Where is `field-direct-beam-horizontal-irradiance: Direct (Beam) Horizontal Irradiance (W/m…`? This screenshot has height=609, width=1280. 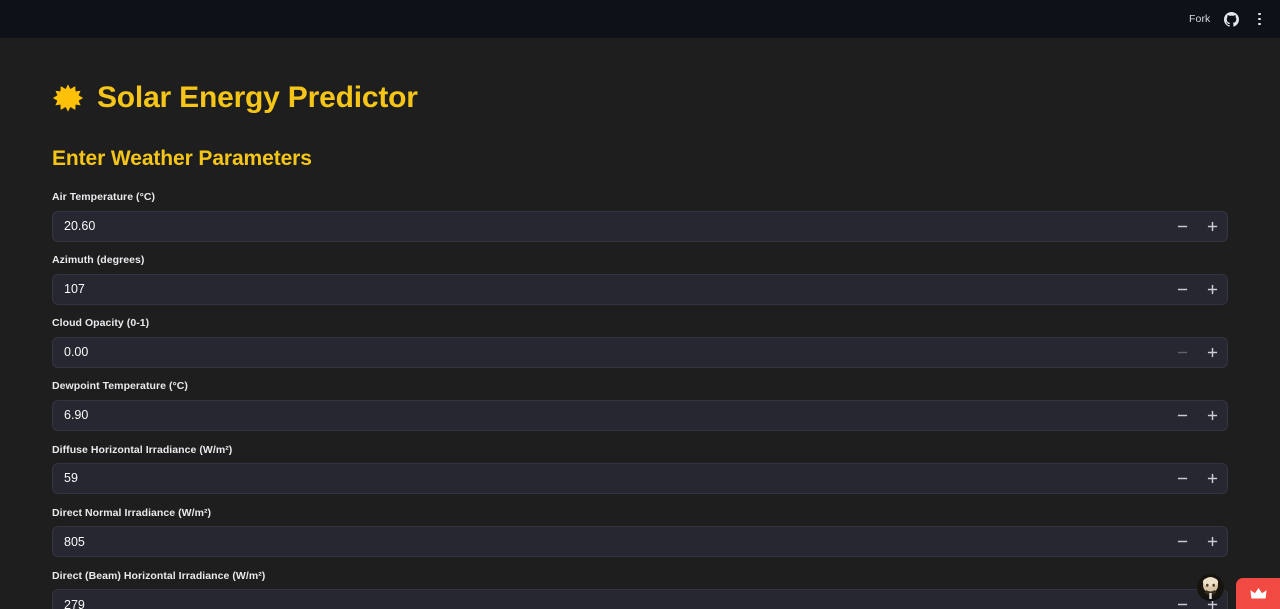
field-direct-beam-horizontal-irradiance: Direct (Beam) Horizontal Irradiance (W/m… is located at coordinates (640, 589).